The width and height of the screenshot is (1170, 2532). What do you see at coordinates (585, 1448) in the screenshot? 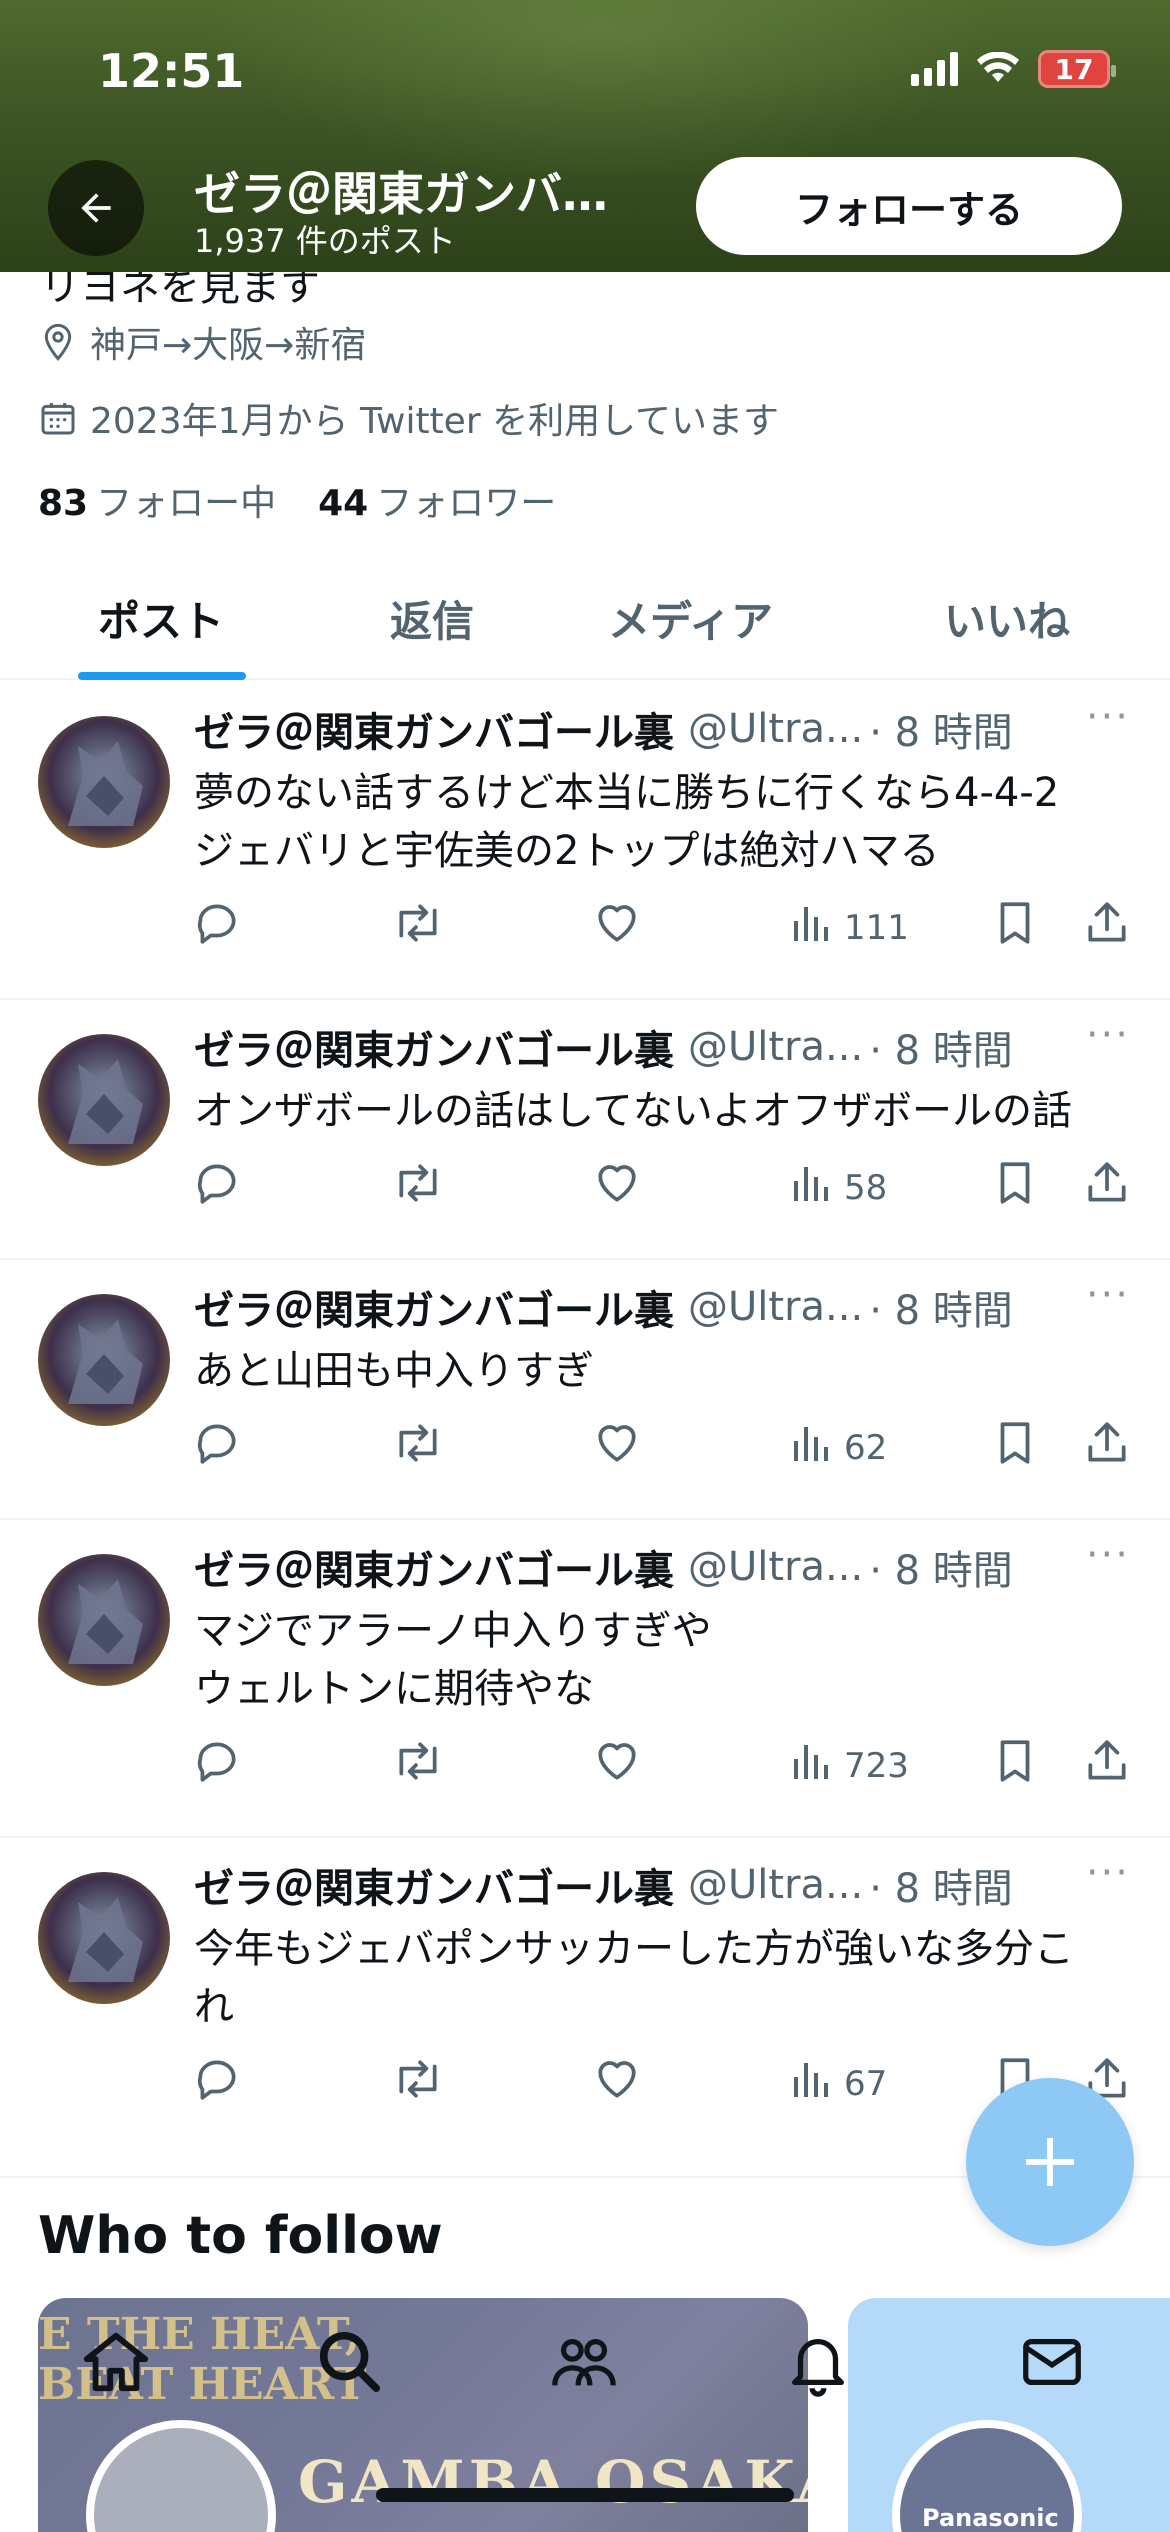
I see `post-actions: 62` at bounding box center [585, 1448].